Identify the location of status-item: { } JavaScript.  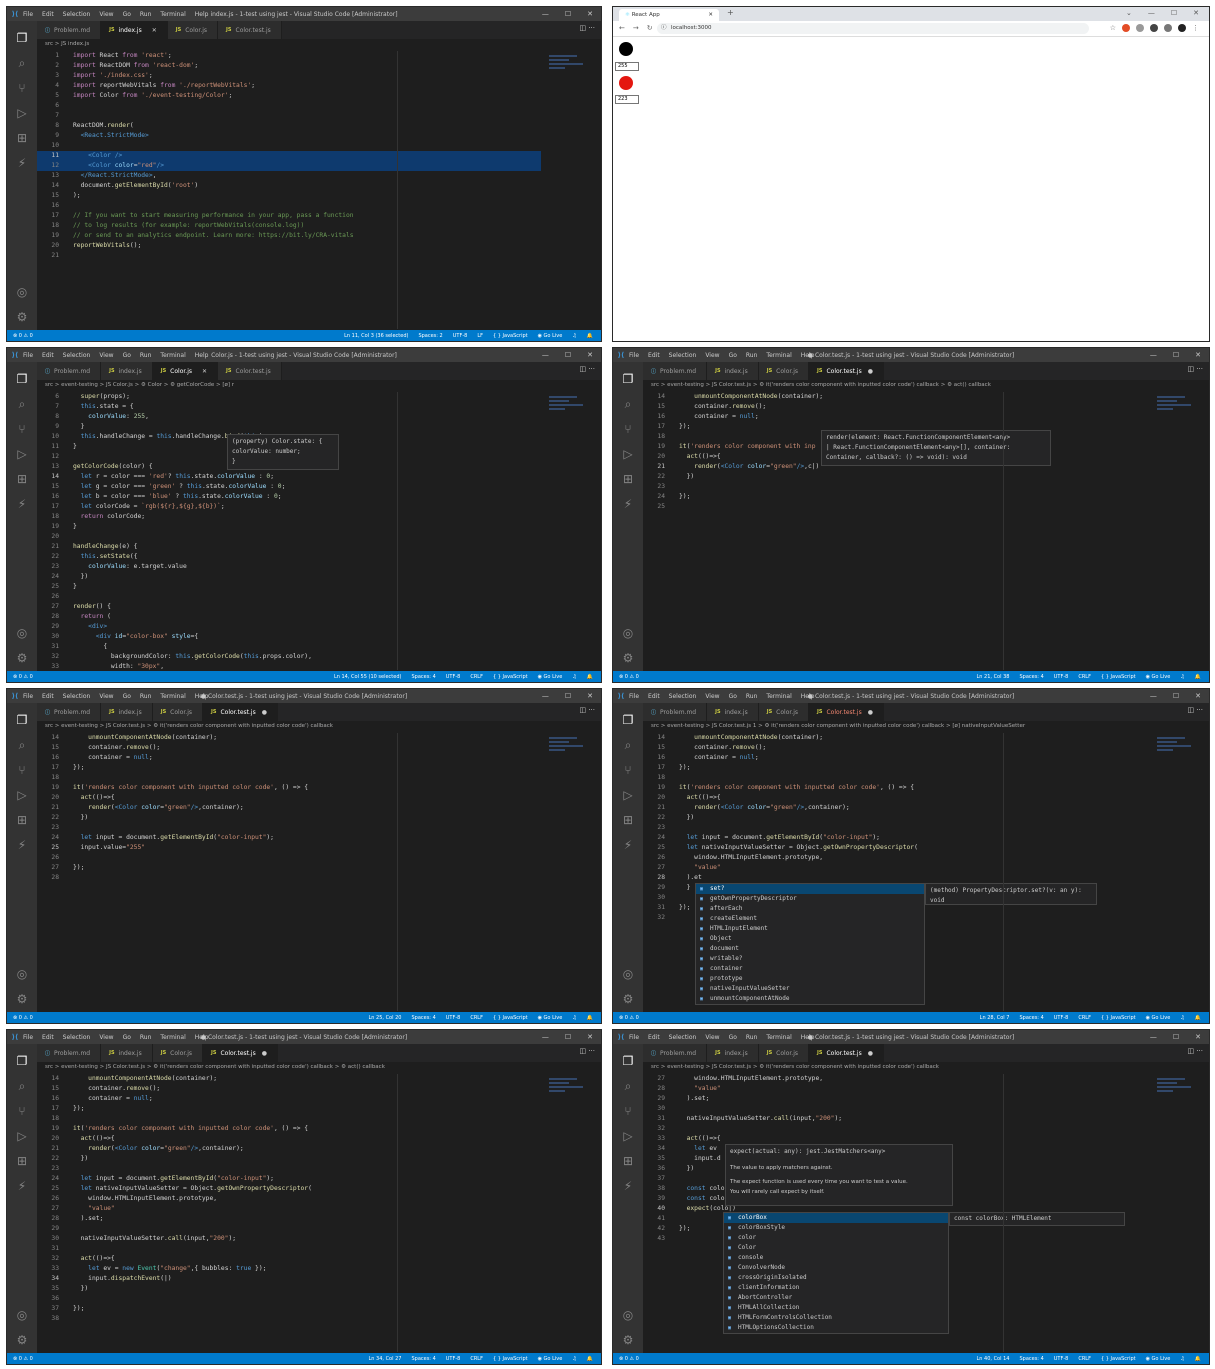
(1118, 1018).